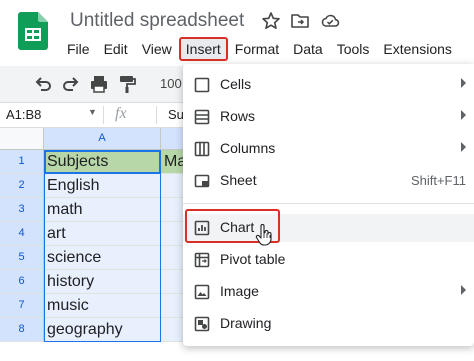 The image size is (474, 361). Describe the element at coordinates (102, 162) in the screenshot. I see `active-cell-outline` at that location.